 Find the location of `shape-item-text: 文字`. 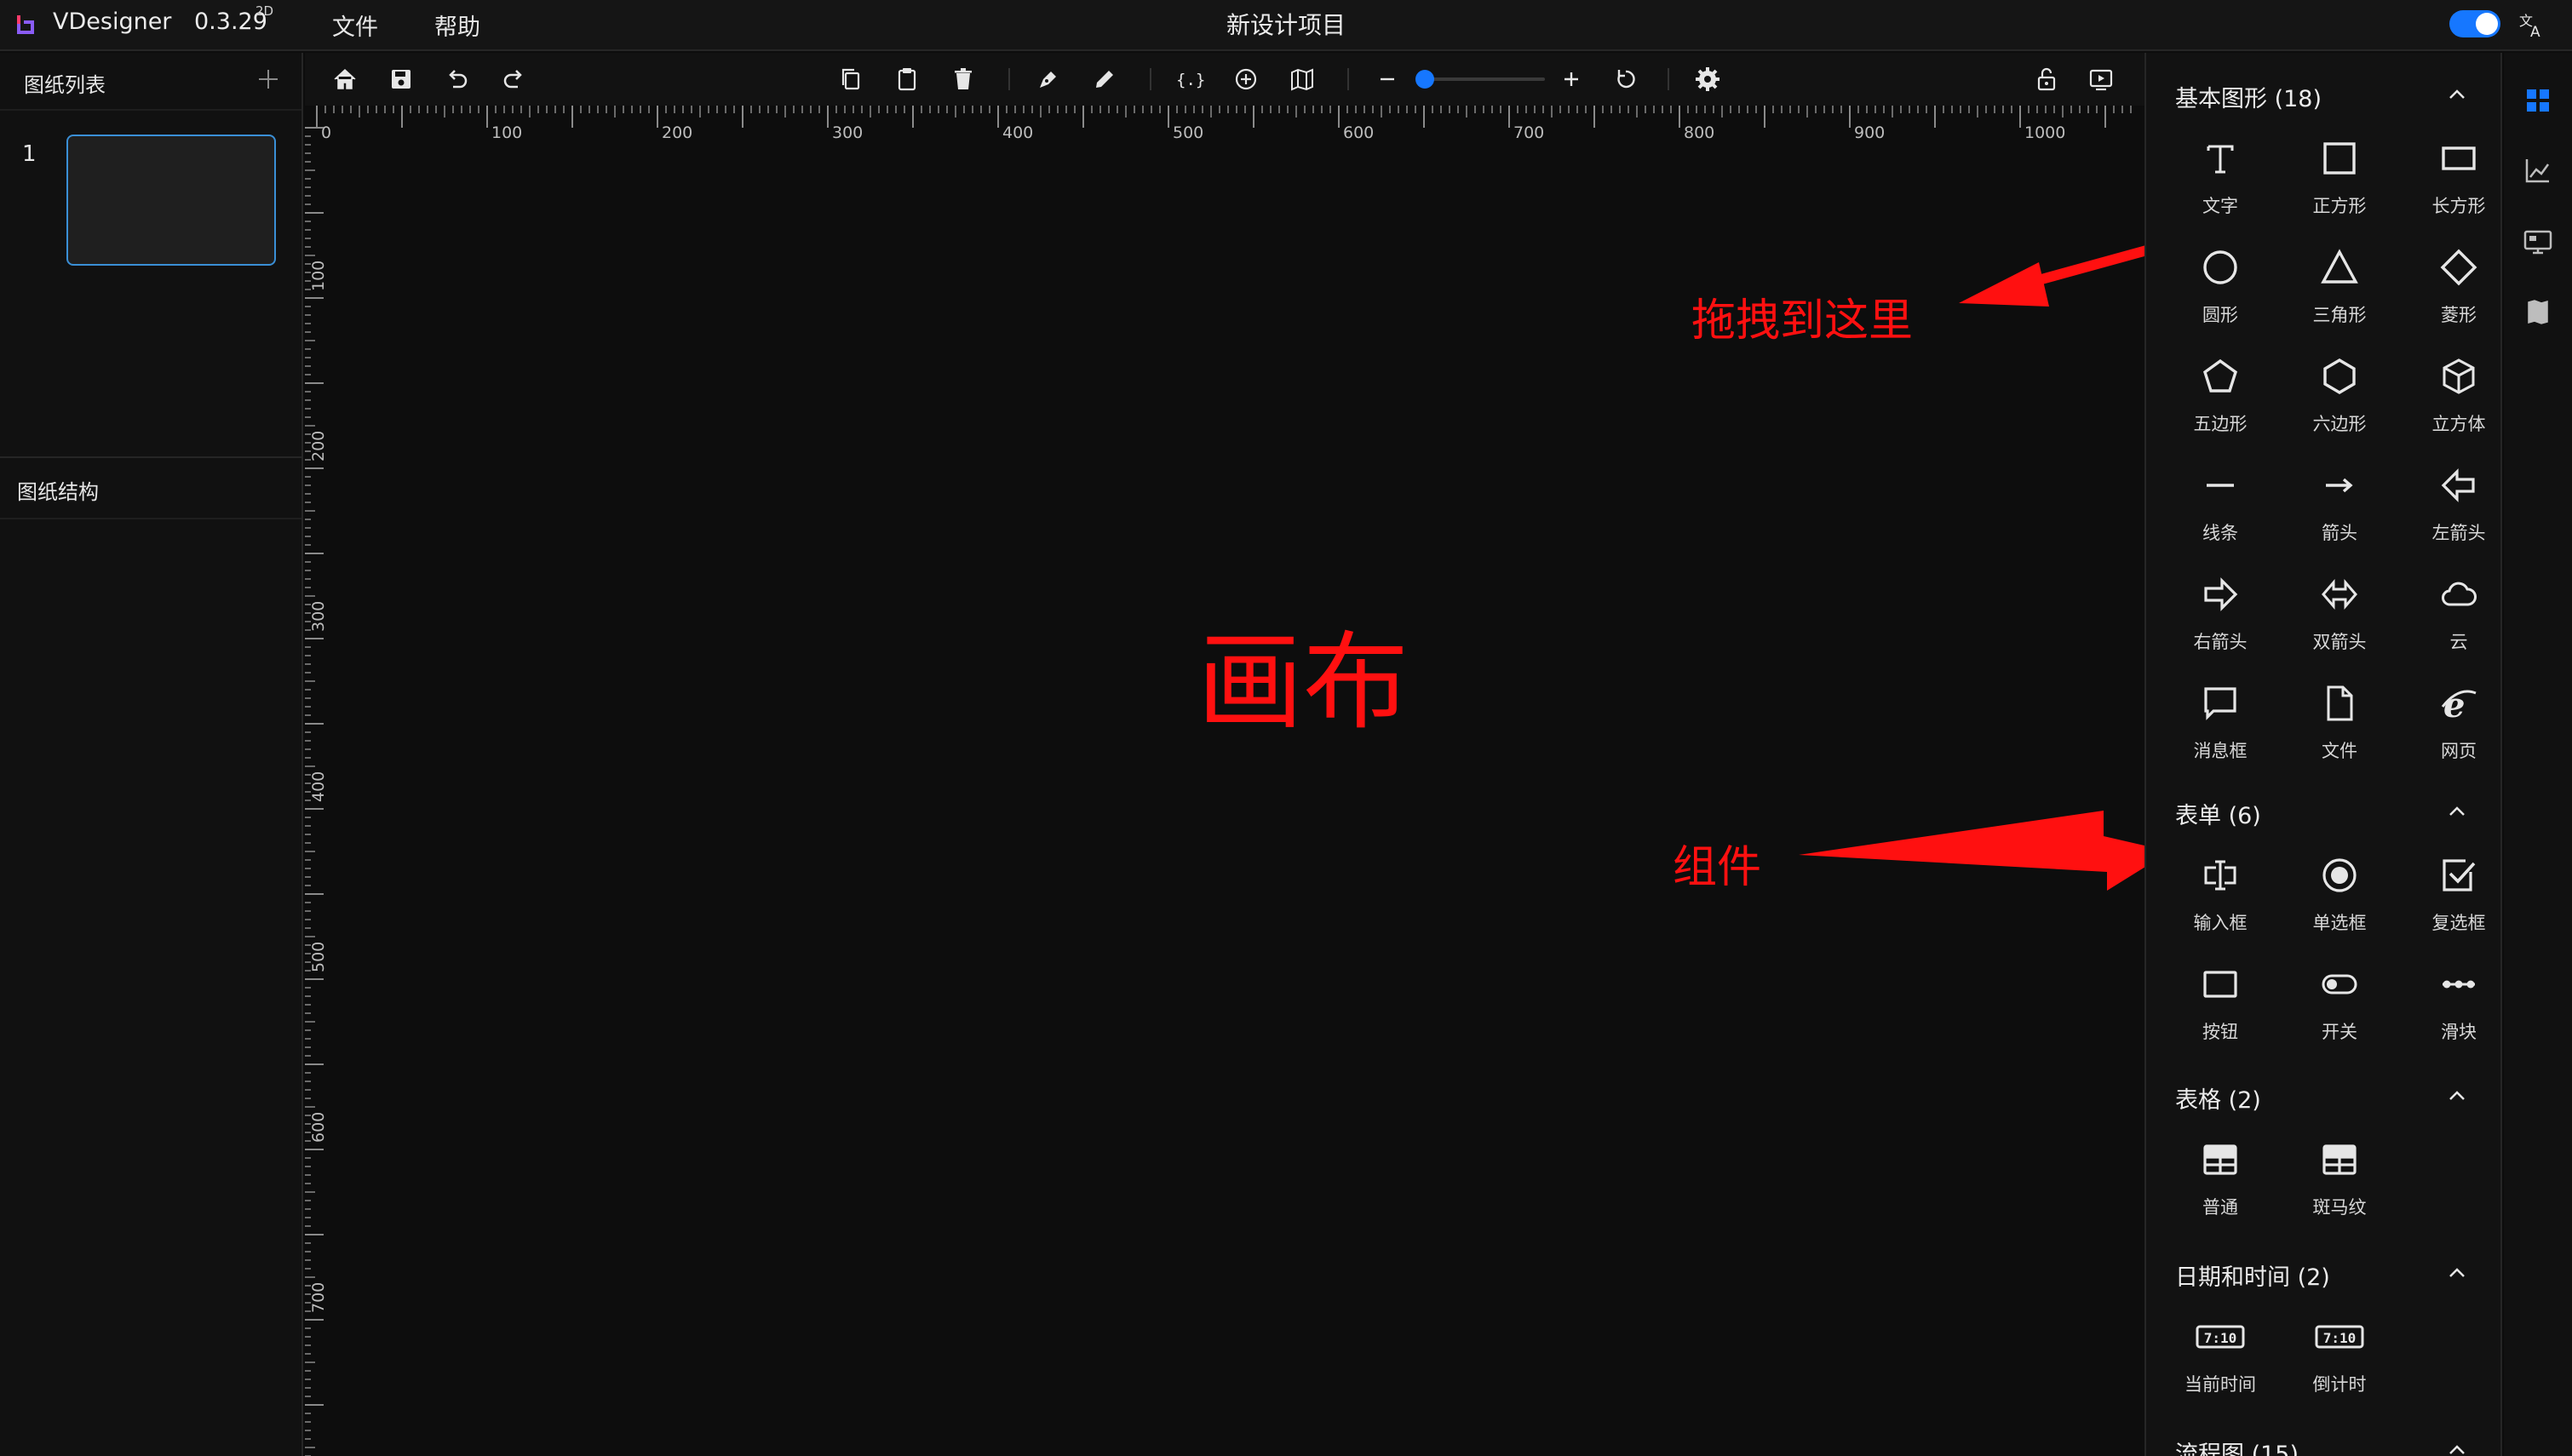

shape-item-text: 文字 is located at coordinates (2220, 184).